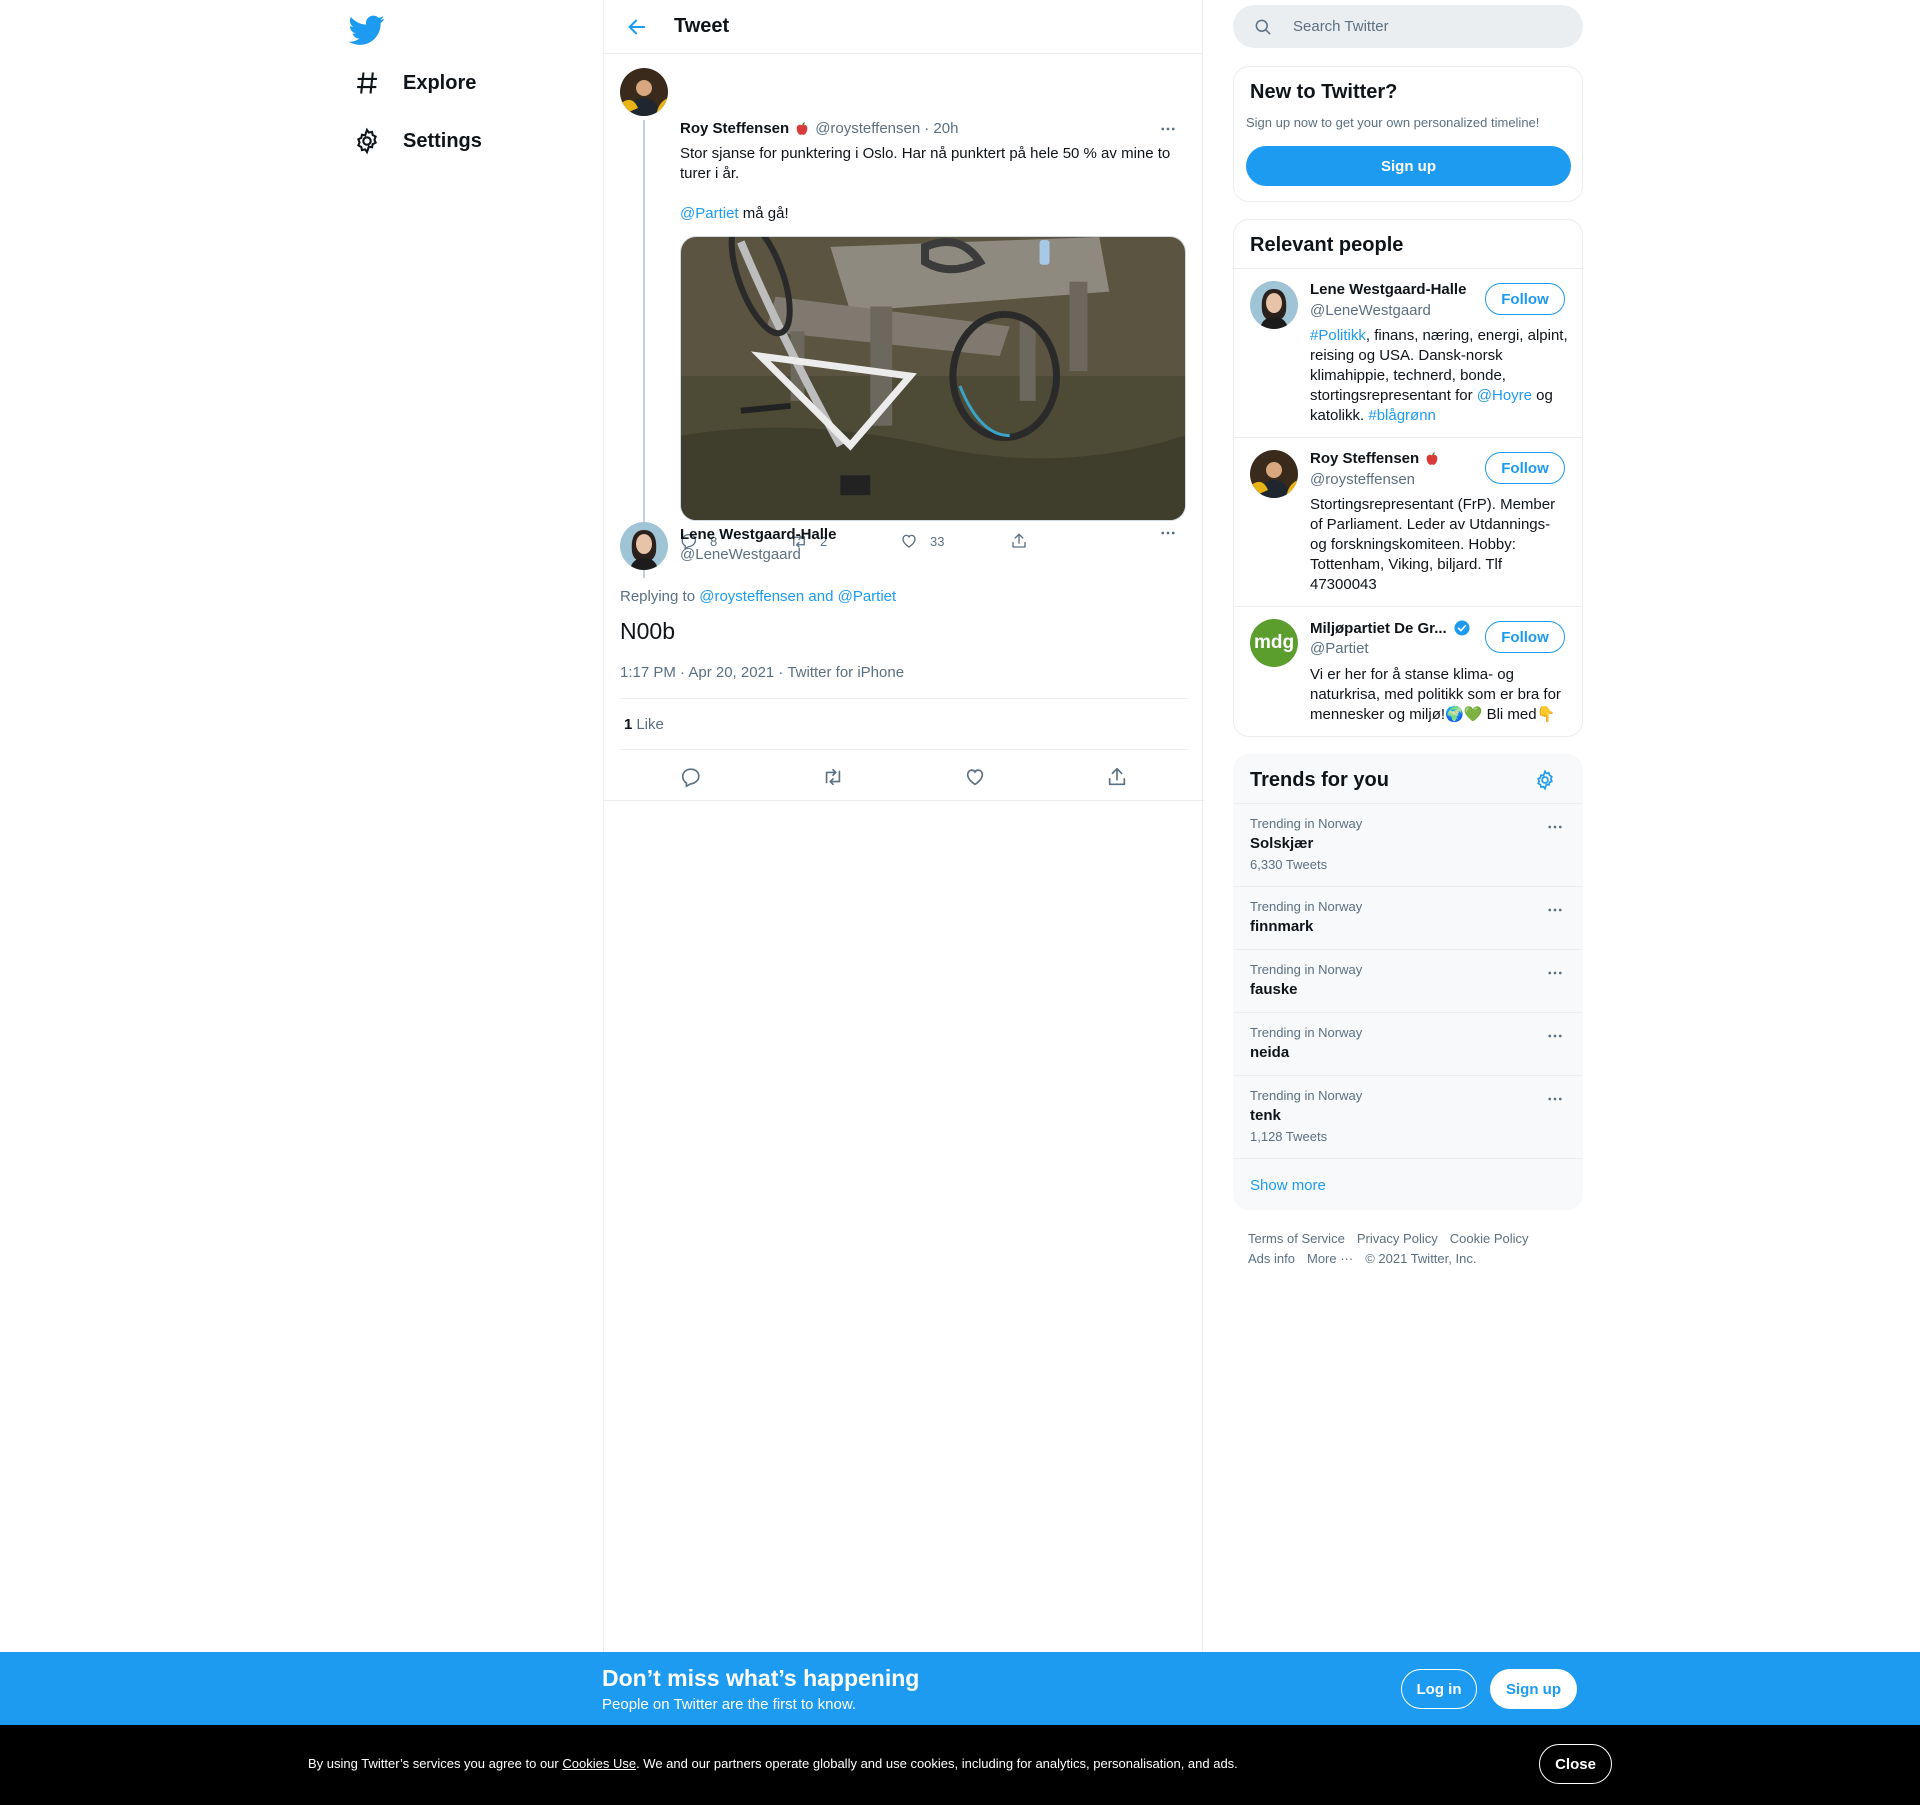  What do you see at coordinates (1408, 1043) in the screenshot?
I see `trend-item: Trending in Norway neida` at bounding box center [1408, 1043].